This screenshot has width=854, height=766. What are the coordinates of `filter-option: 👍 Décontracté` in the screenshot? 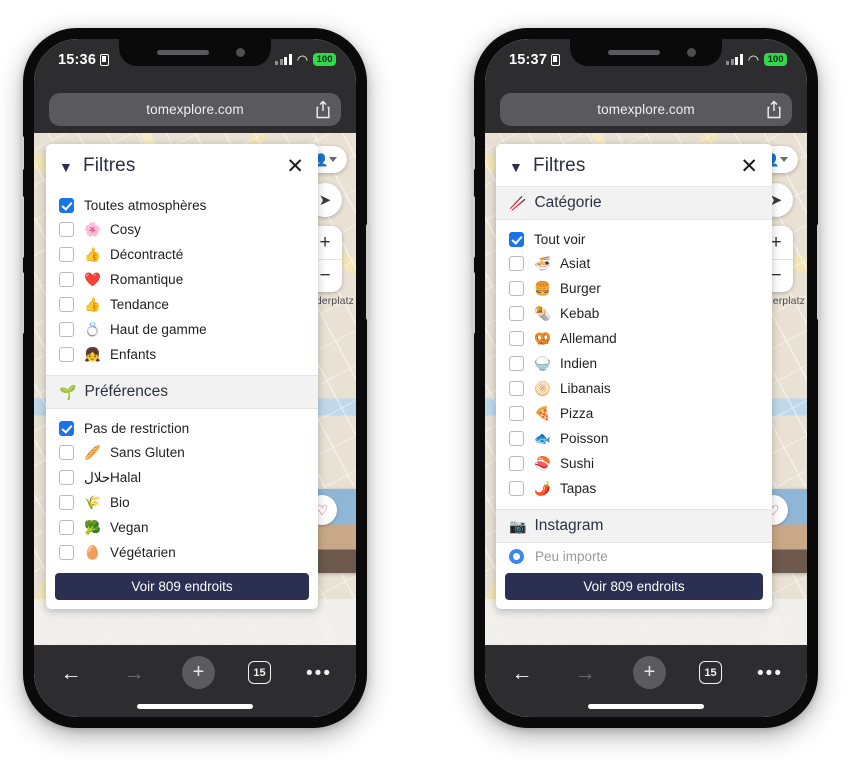 It's located at (182, 254).